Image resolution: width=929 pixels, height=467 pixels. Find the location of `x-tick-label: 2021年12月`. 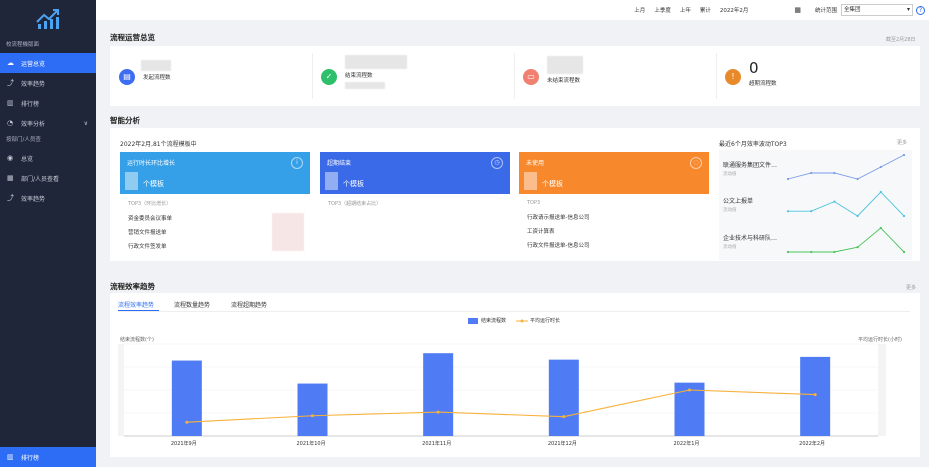

x-tick-label: 2021年12月 is located at coordinates (562, 444).